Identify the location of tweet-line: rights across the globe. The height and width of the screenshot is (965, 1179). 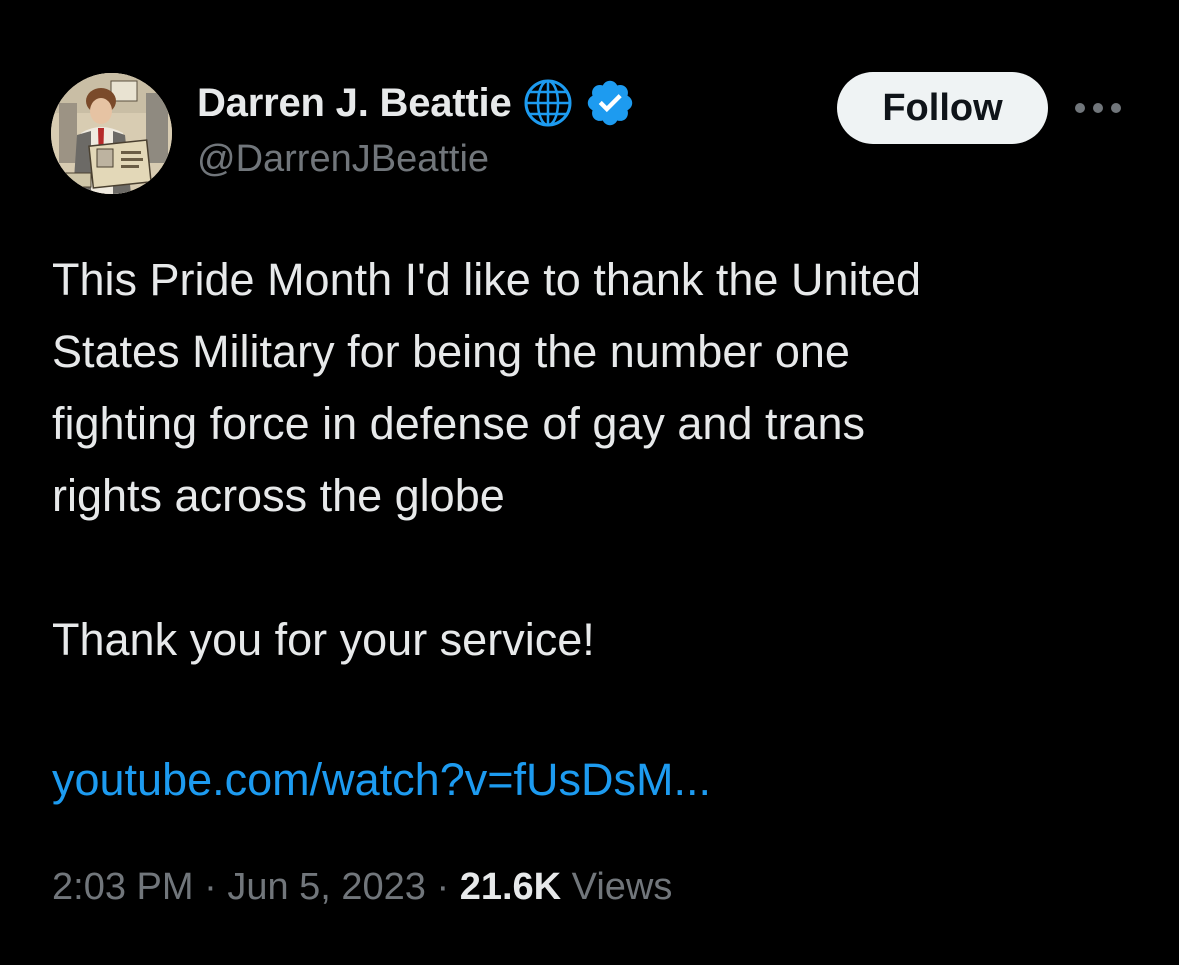
(278, 495).